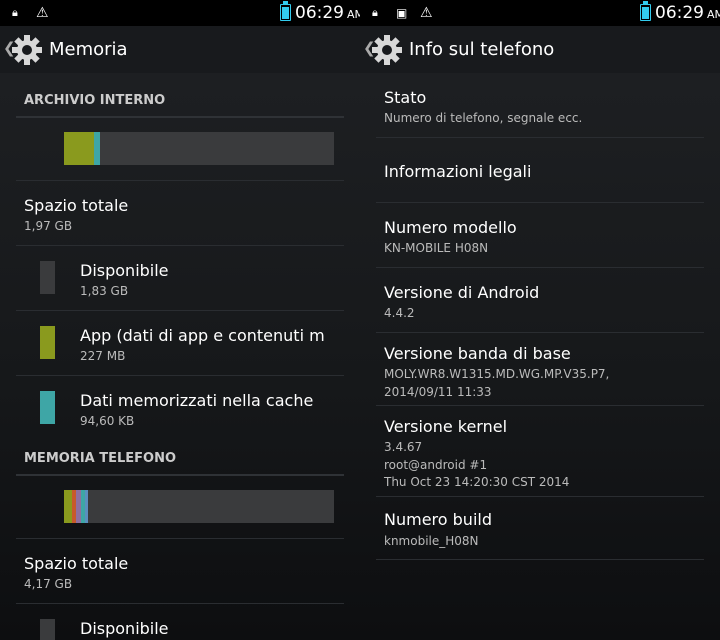 Image resolution: width=720 pixels, height=640 pixels. Describe the element at coordinates (403, 447) in the screenshot. I see `kernel-version-line: 3.4.67` at that location.